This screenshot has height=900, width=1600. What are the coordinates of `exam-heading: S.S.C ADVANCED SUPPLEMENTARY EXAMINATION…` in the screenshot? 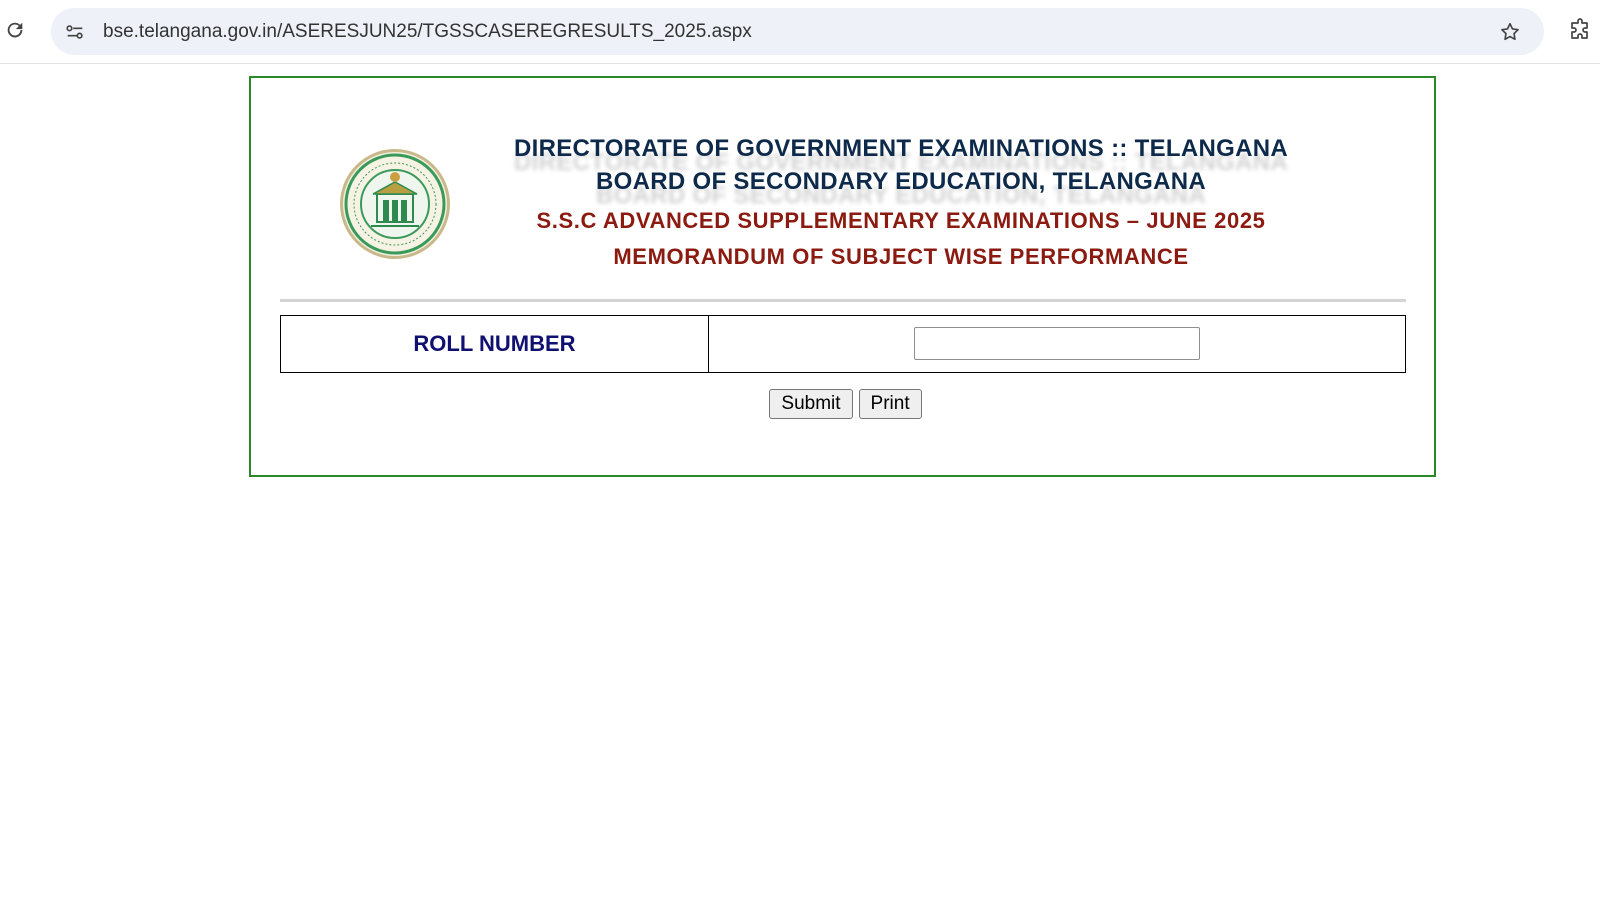 It's located at (901, 220).